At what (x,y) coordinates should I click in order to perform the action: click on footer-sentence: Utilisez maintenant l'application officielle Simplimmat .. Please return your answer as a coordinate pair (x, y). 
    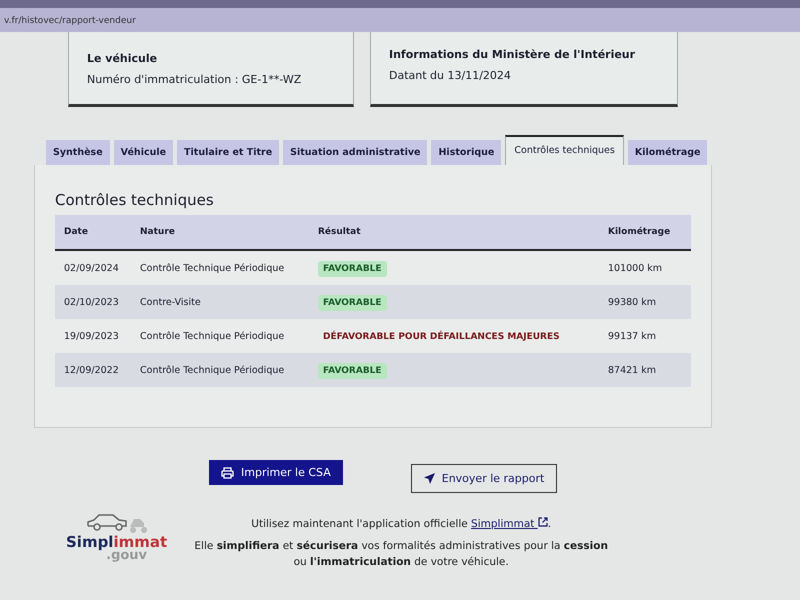
    Looking at the image, I should click on (401, 524).